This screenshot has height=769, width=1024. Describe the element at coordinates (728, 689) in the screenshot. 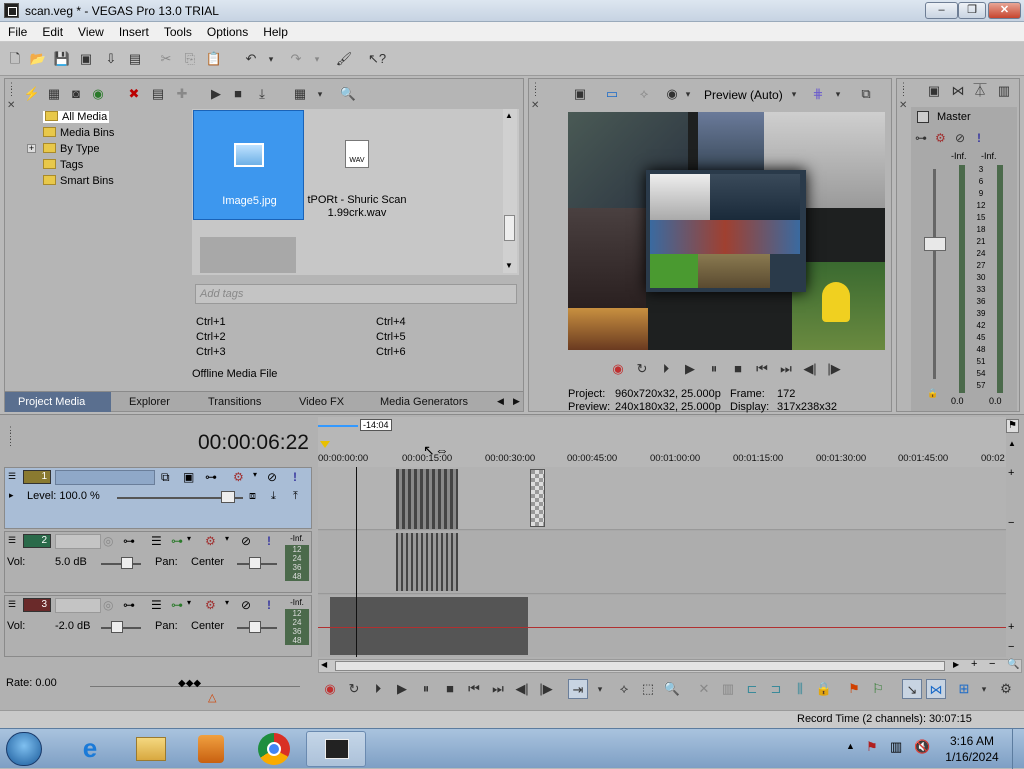

I see `trim-icon: ▥` at that location.